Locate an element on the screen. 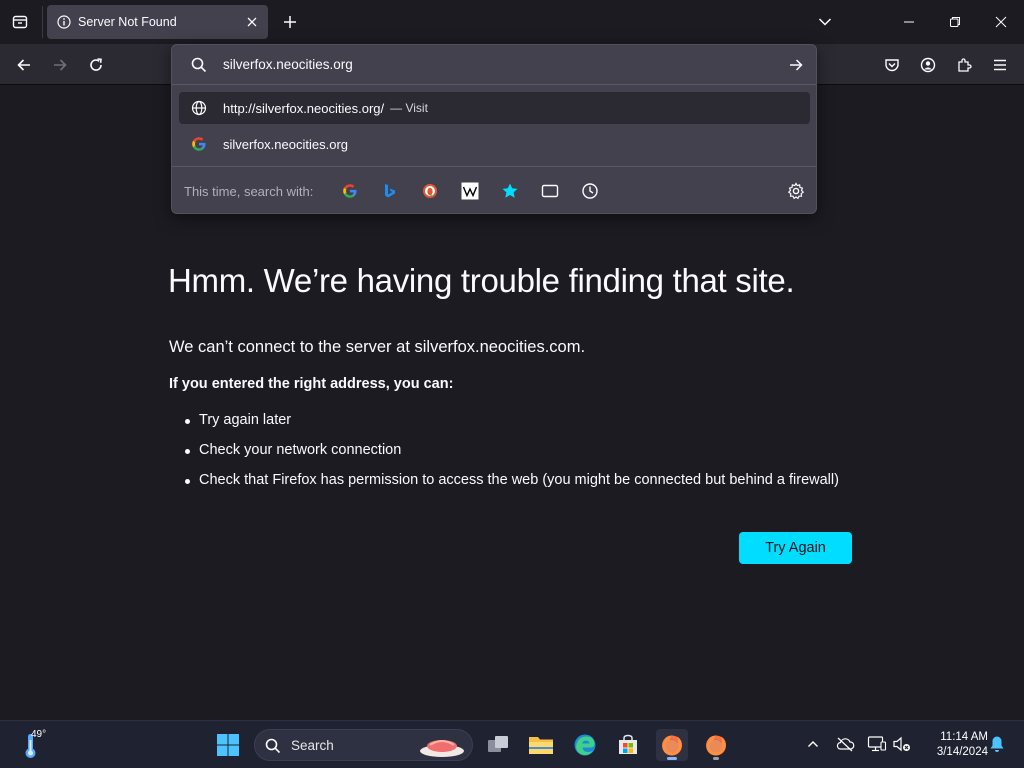 This screenshot has width=1024, height=768. volume-button is located at coordinates (902, 744).